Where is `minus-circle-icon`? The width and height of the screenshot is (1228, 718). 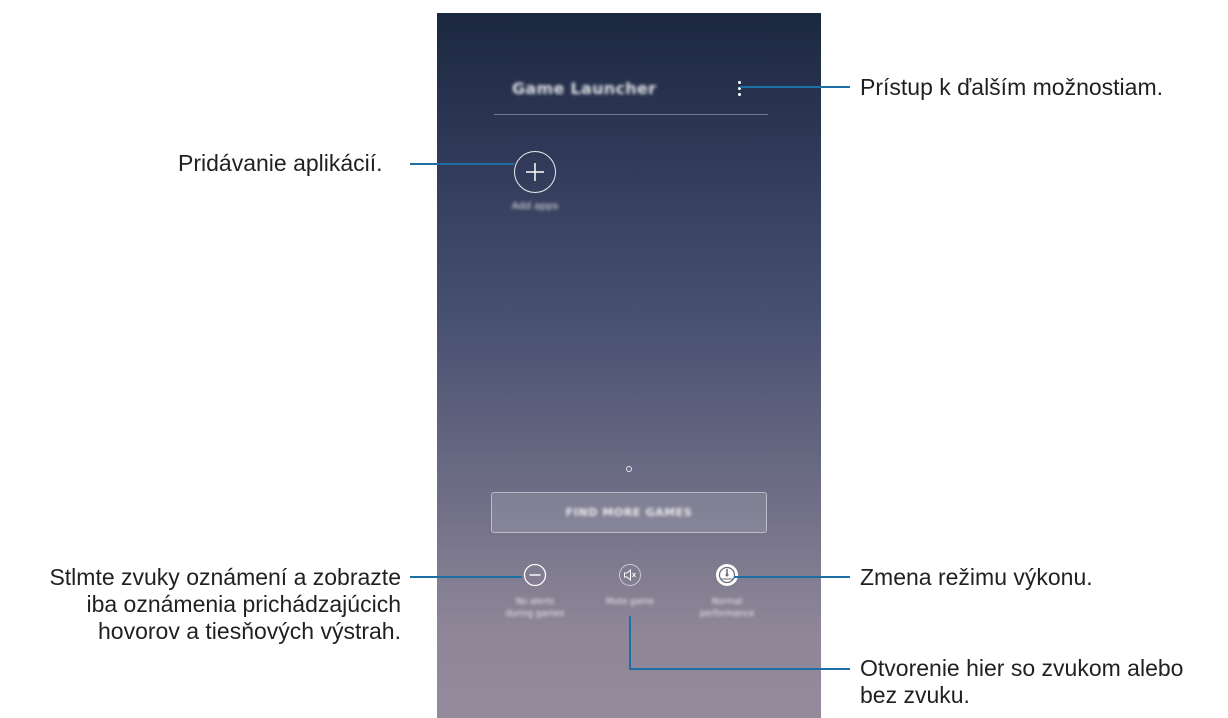
minus-circle-icon is located at coordinates (535, 575).